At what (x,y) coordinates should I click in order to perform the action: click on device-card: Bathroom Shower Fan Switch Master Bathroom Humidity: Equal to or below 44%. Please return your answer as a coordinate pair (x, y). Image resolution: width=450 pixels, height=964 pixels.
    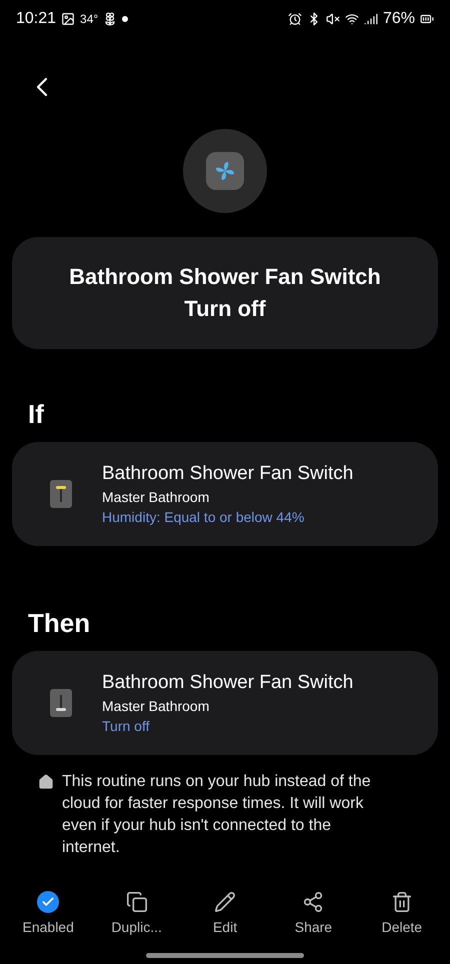
    Looking at the image, I should click on (225, 494).